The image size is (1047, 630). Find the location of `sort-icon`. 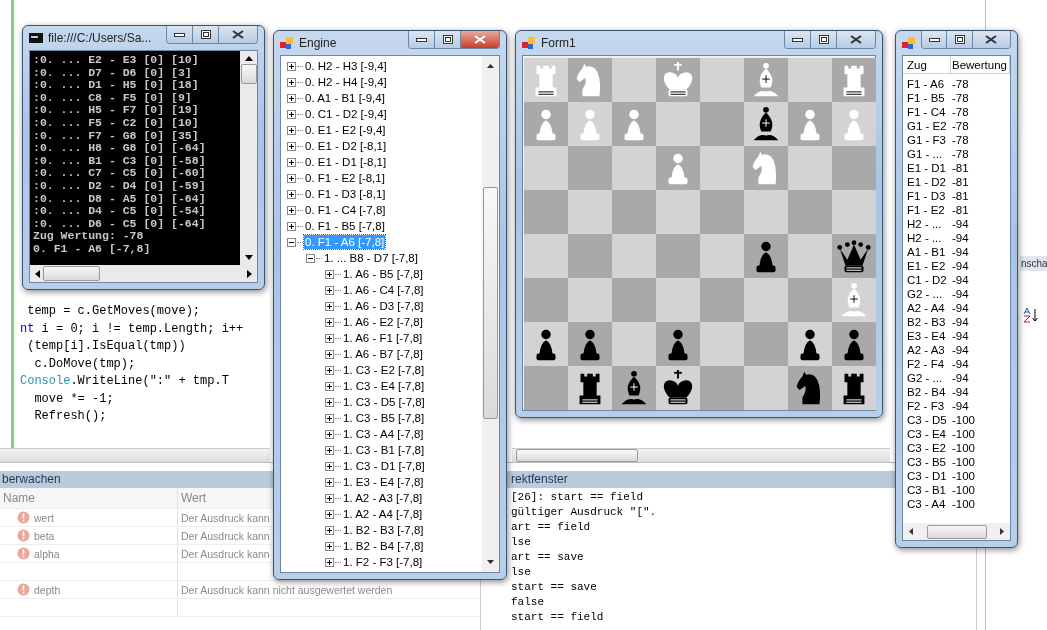

sort-icon is located at coordinates (1031, 315).